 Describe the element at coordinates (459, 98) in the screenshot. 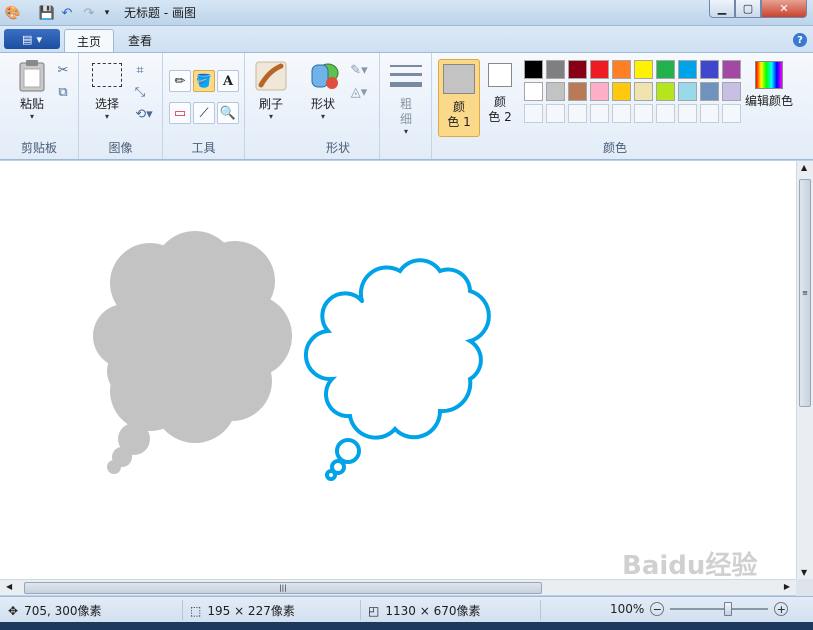

I see `color1-button: 颜 色 1` at that location.